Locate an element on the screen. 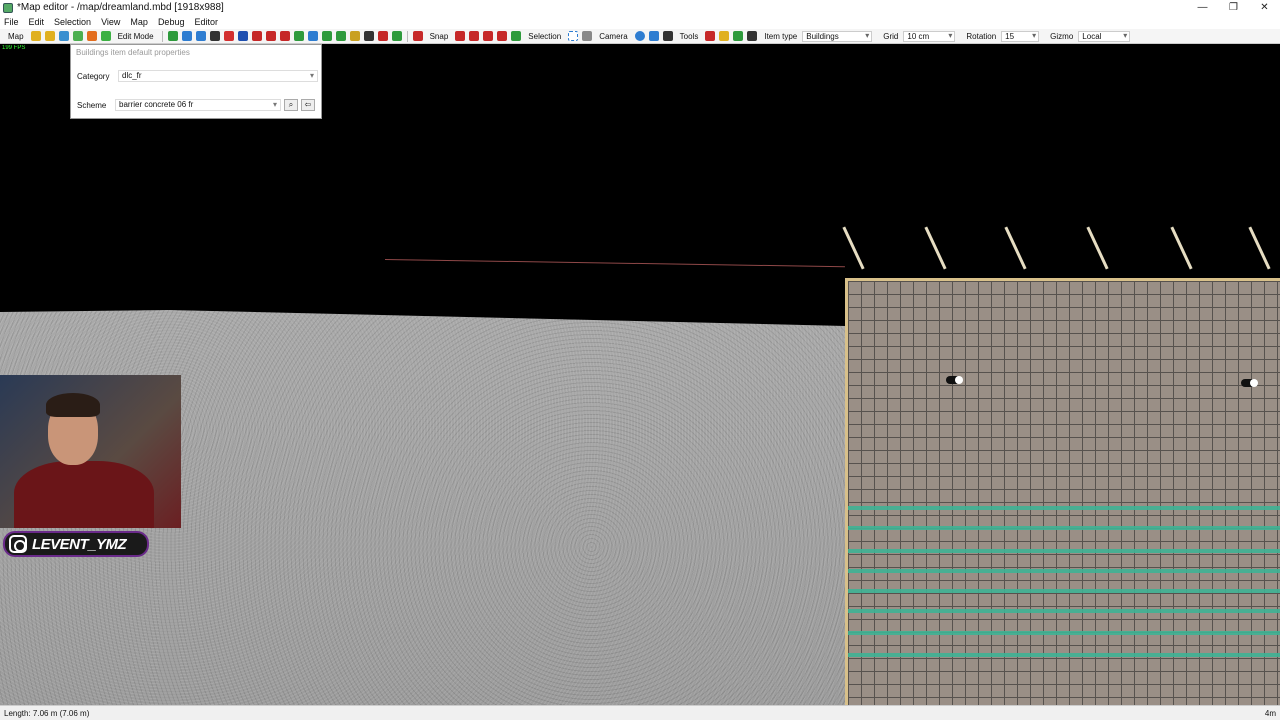 This screenshot has width=1280, height=720. scheme-select: barrier concrete 06 fr is located at coordinates (198, 105).